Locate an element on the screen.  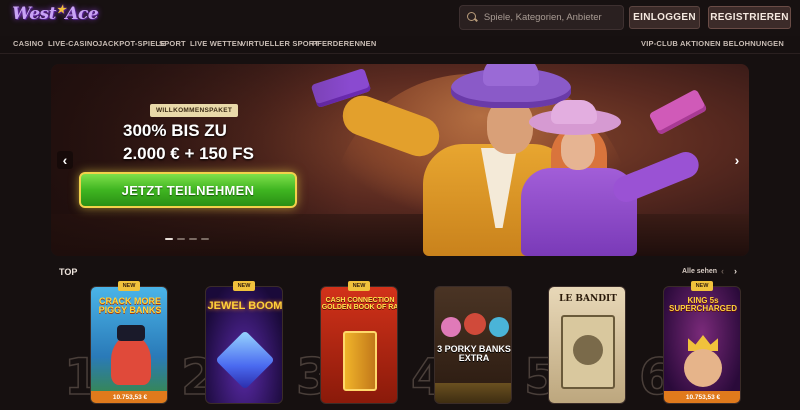
top-header: West★Ace EINLOGGEN REGISTRIEREN is located at coordinates (400, 18).